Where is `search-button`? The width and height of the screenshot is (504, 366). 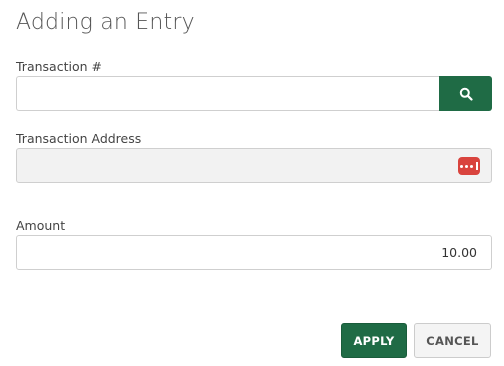 search-button is located at coordinates (465, 93).